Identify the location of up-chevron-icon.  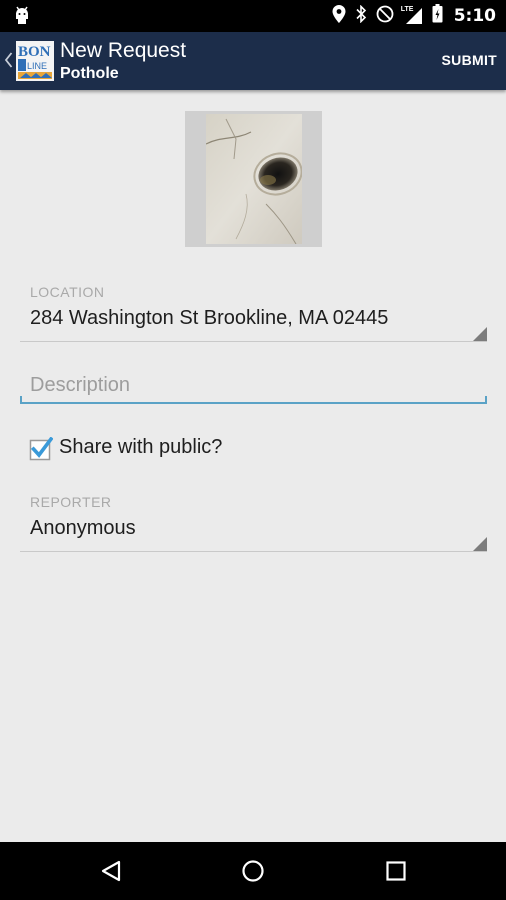
(8, 62).